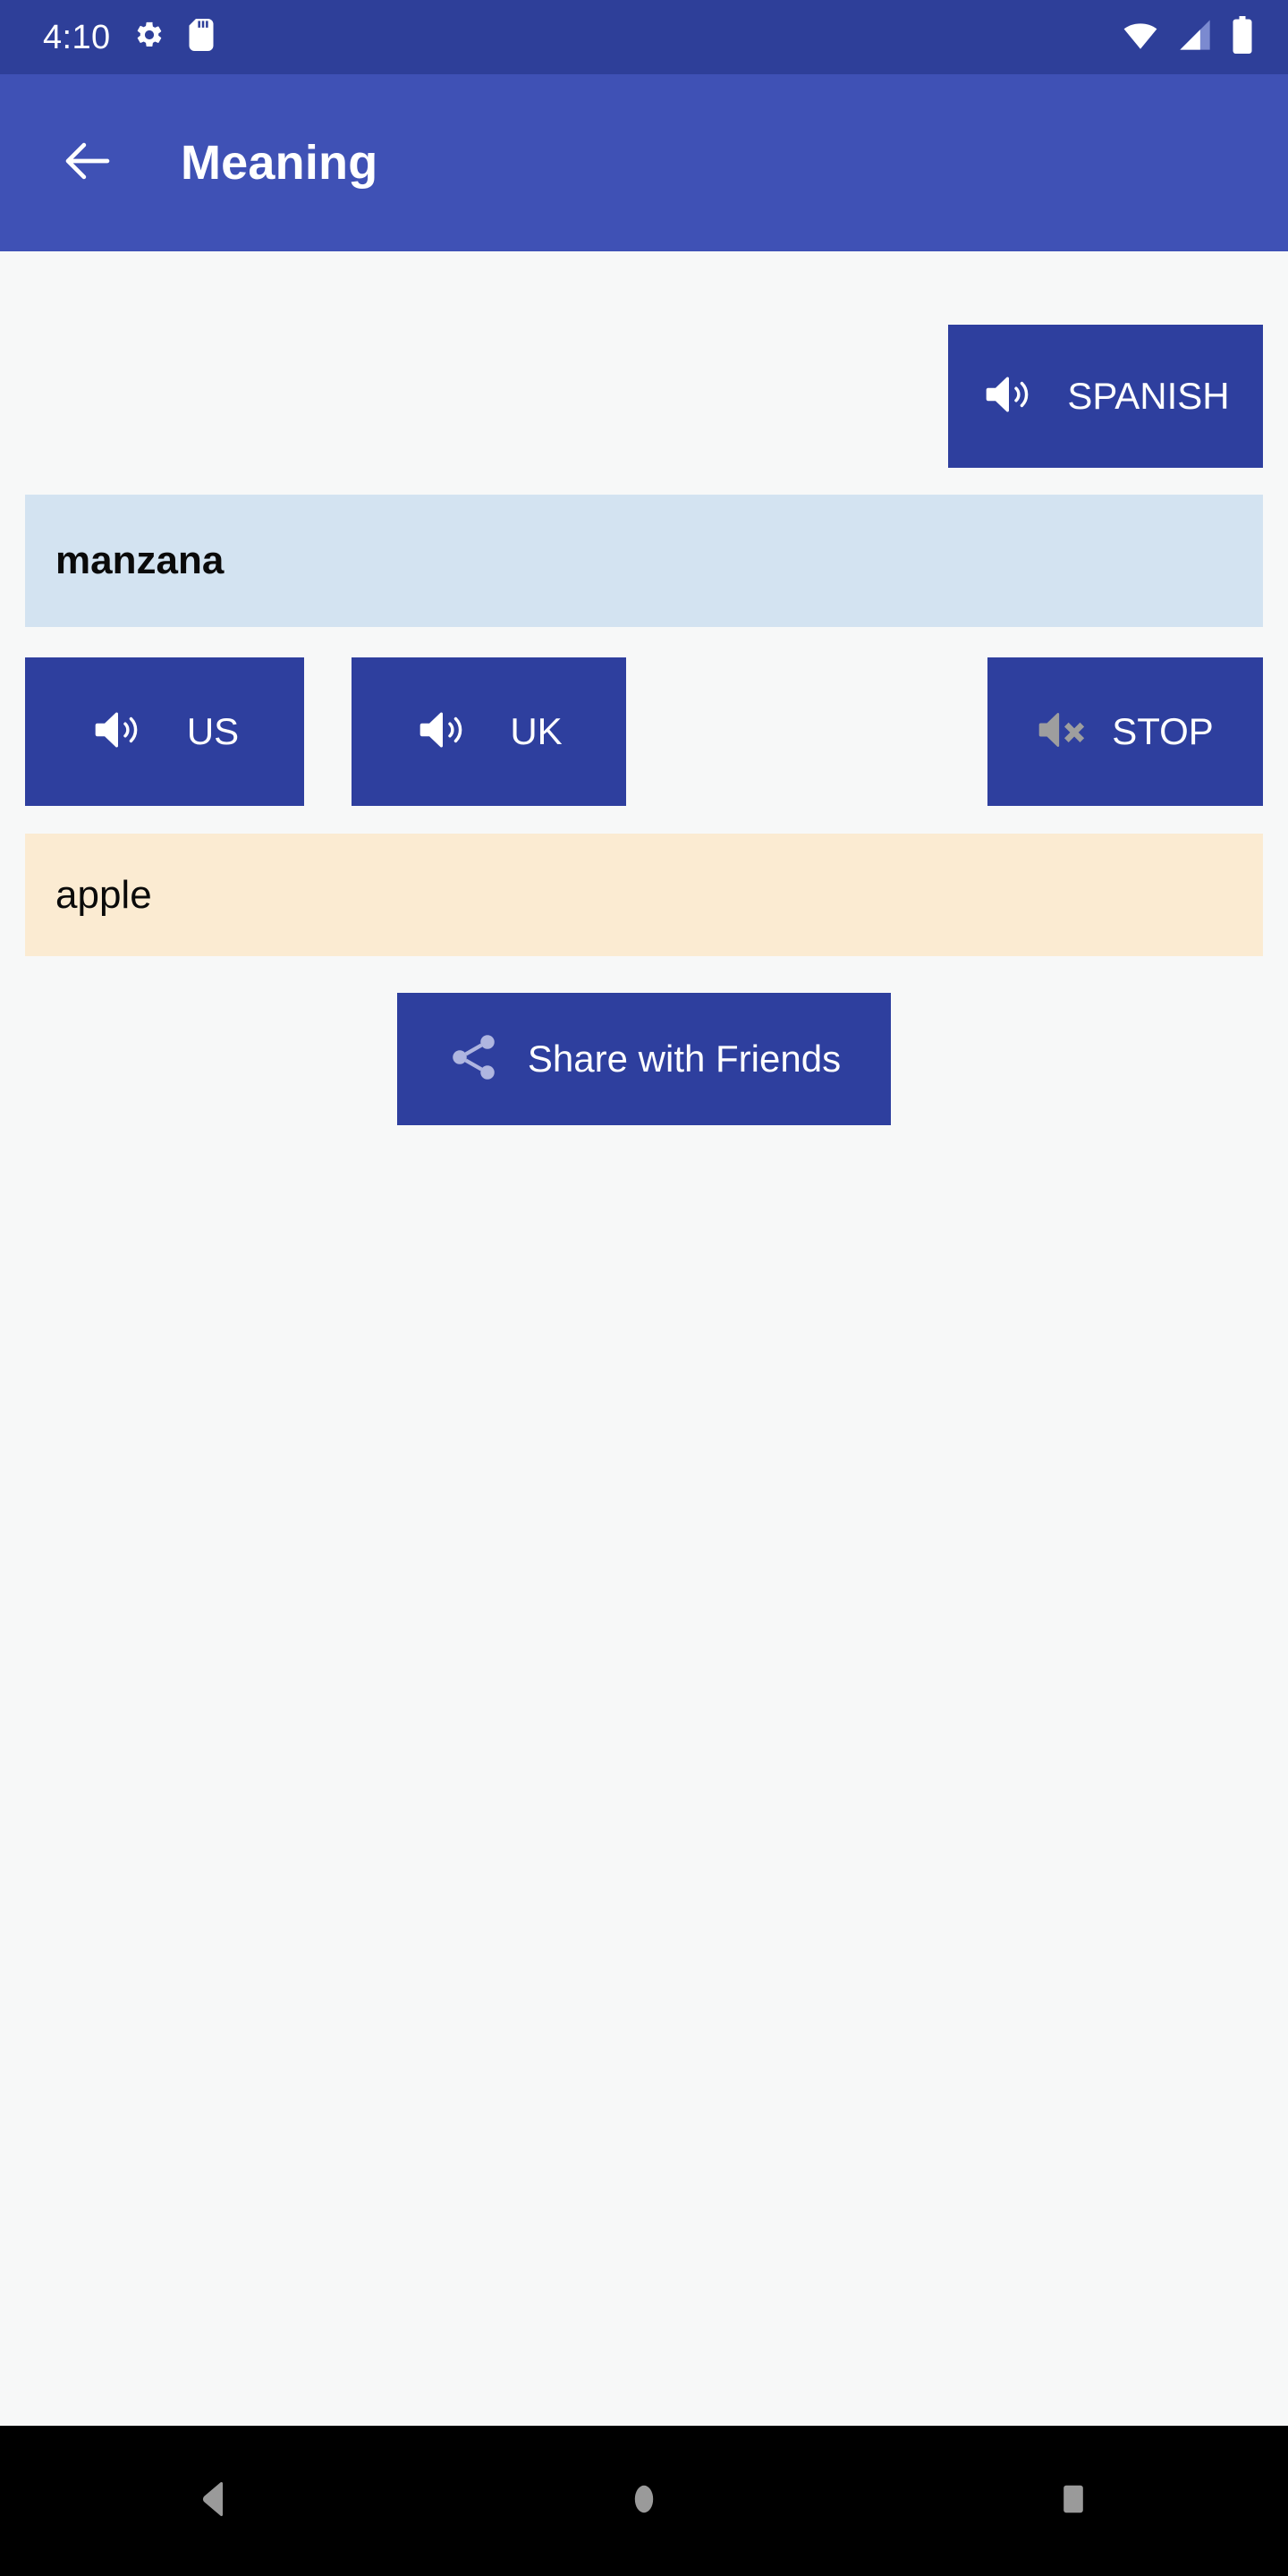 The image size is (1288, 2576). I want to click on cellular-signal-icon, so click(1195, 37).